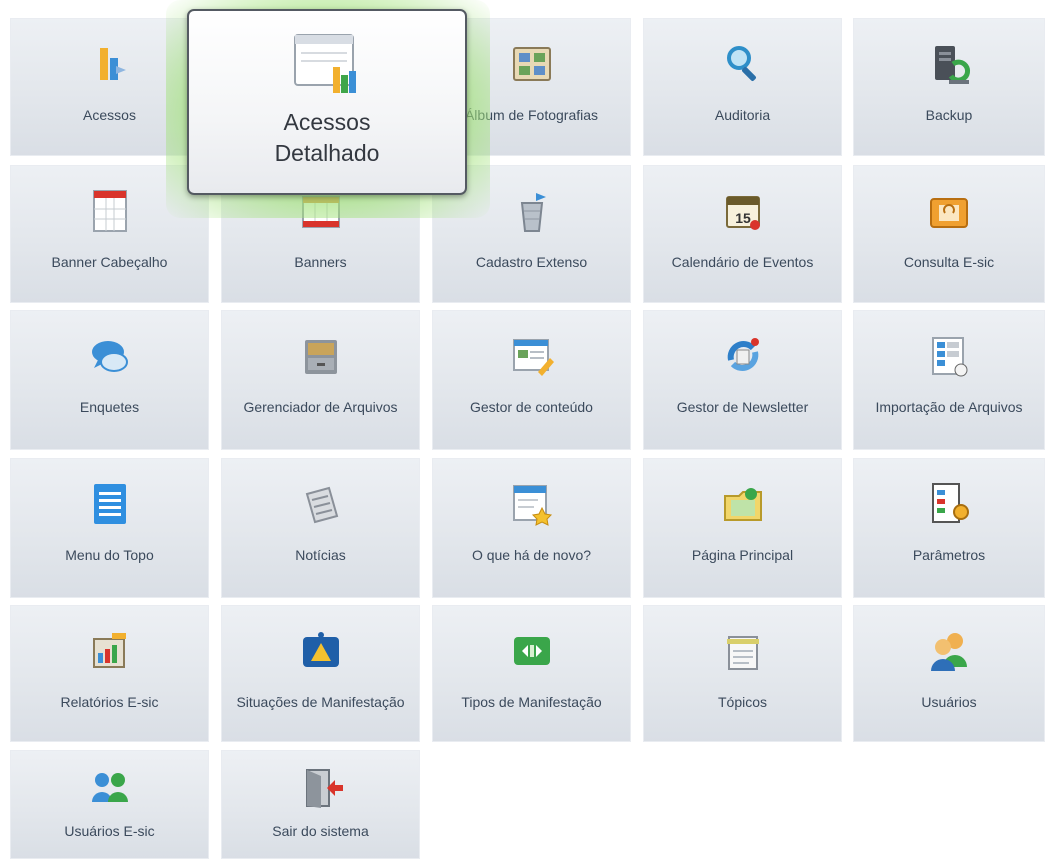  I want to click on tile-pagina-principal: Página Principal, so click(742, 528).